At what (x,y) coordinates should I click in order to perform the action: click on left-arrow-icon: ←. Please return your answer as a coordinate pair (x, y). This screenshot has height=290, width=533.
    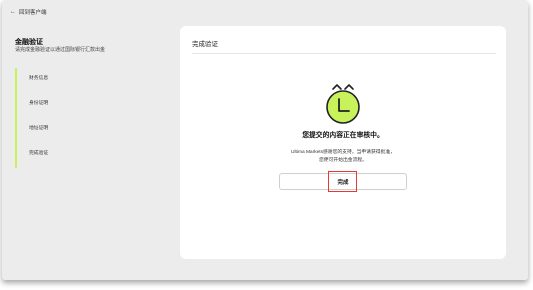
    Looking at the image, I should click on (13, 12).